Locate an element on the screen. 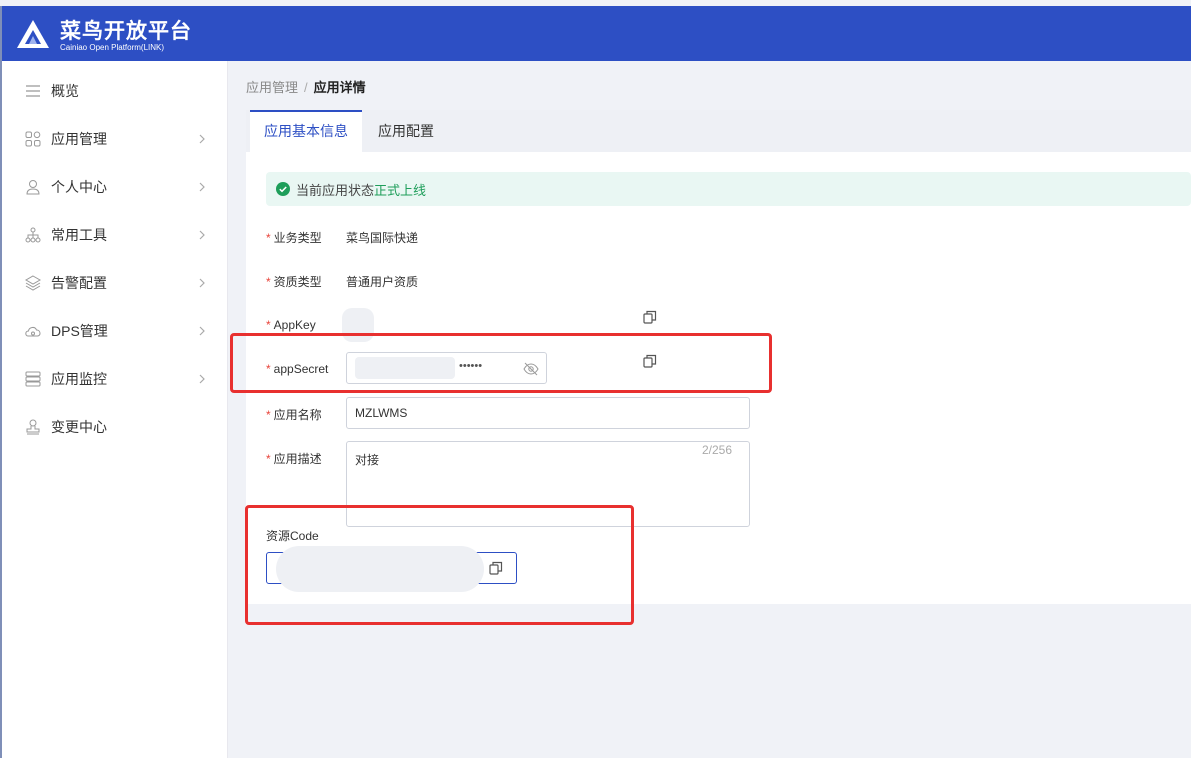  org-tree-icon is located at coordinates (33, 235).